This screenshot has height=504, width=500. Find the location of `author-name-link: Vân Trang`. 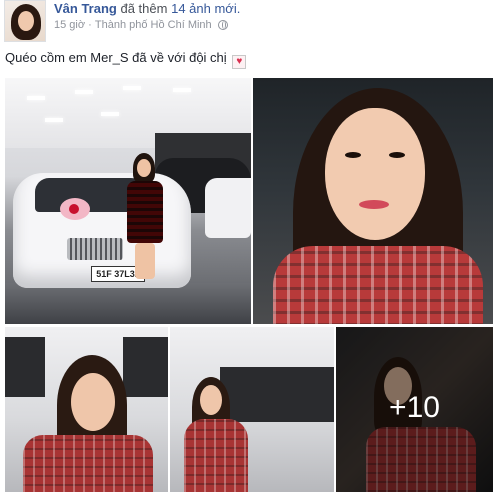

author-name-link: Vân Trang is located at coordinates (85, 8).